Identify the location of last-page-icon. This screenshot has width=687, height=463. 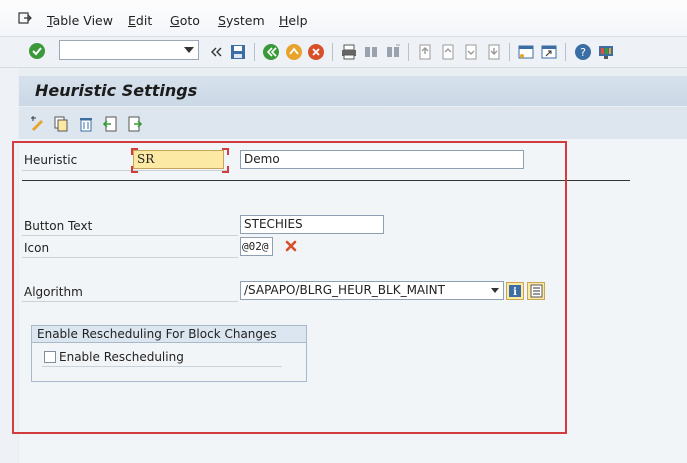
(494, 52).